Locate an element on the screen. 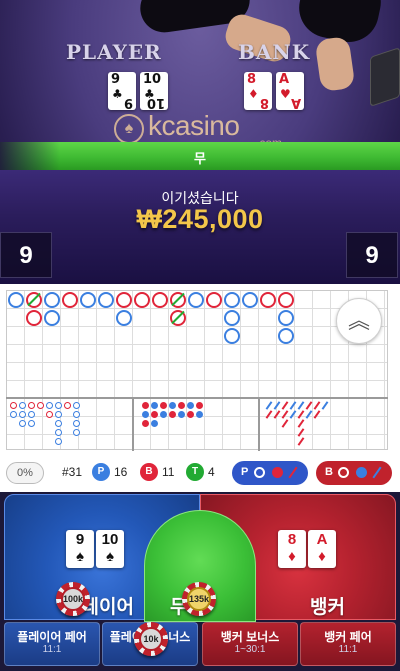  tie-count-badge: T is located at coordinates (195, 472).